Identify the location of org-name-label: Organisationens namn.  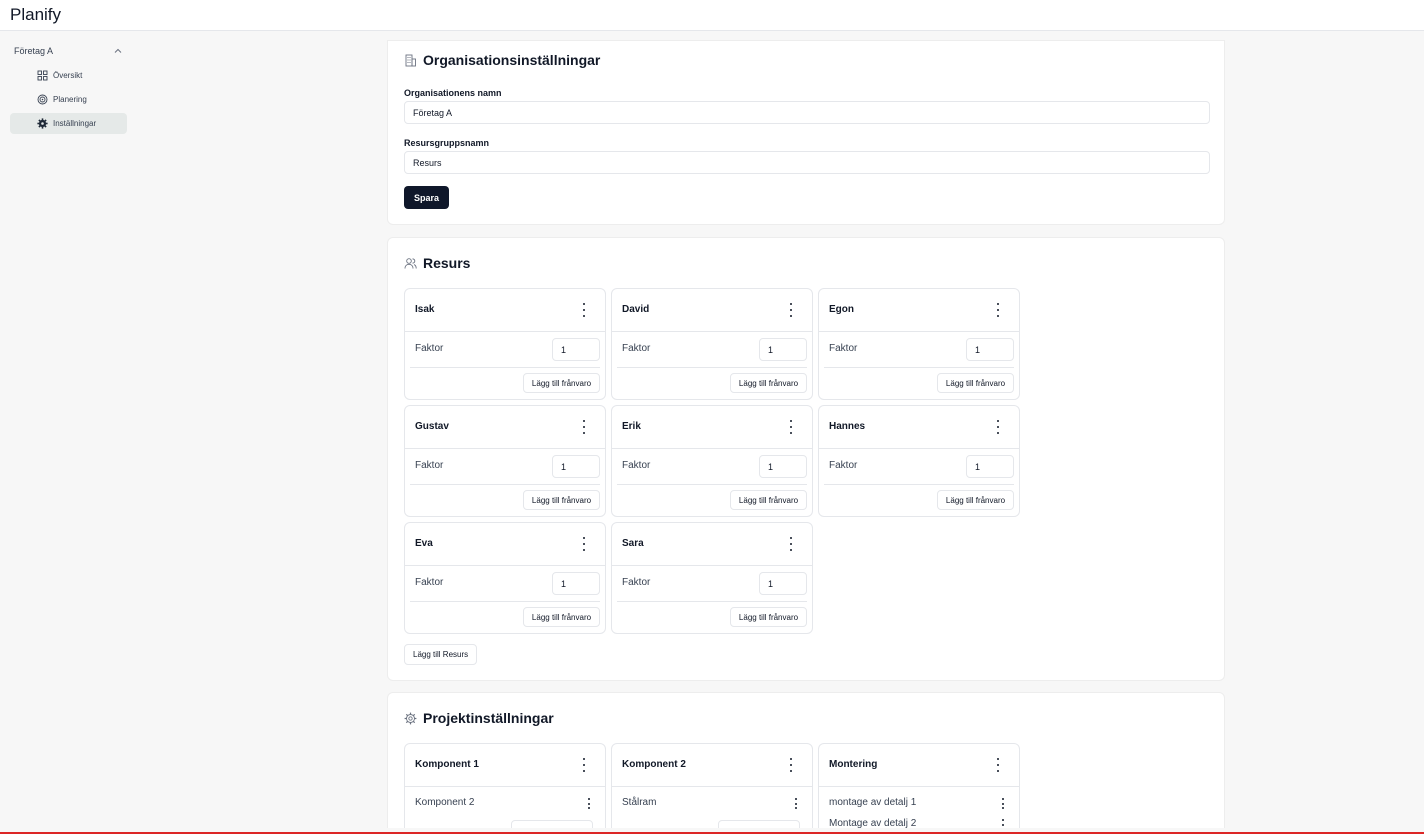
(453, 93).